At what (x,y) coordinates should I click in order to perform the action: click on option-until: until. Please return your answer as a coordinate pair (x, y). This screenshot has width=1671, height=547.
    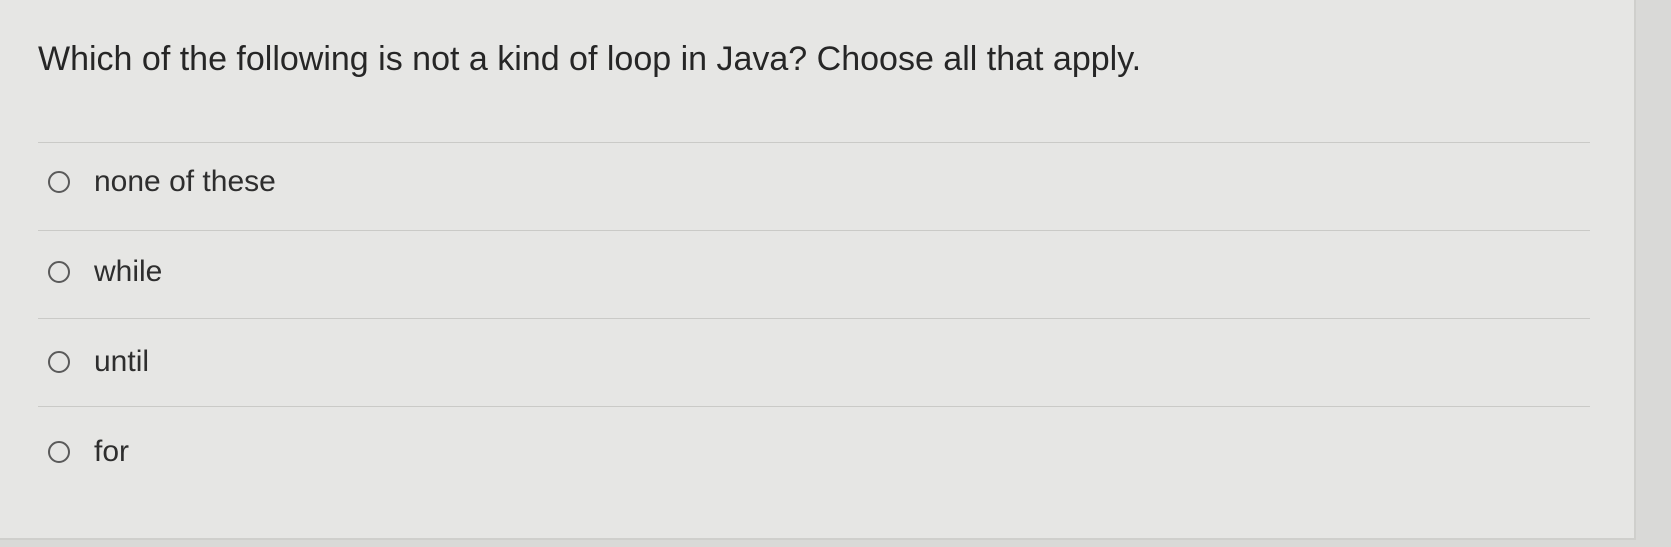
    Looking at the image, I should click on (98, 362).